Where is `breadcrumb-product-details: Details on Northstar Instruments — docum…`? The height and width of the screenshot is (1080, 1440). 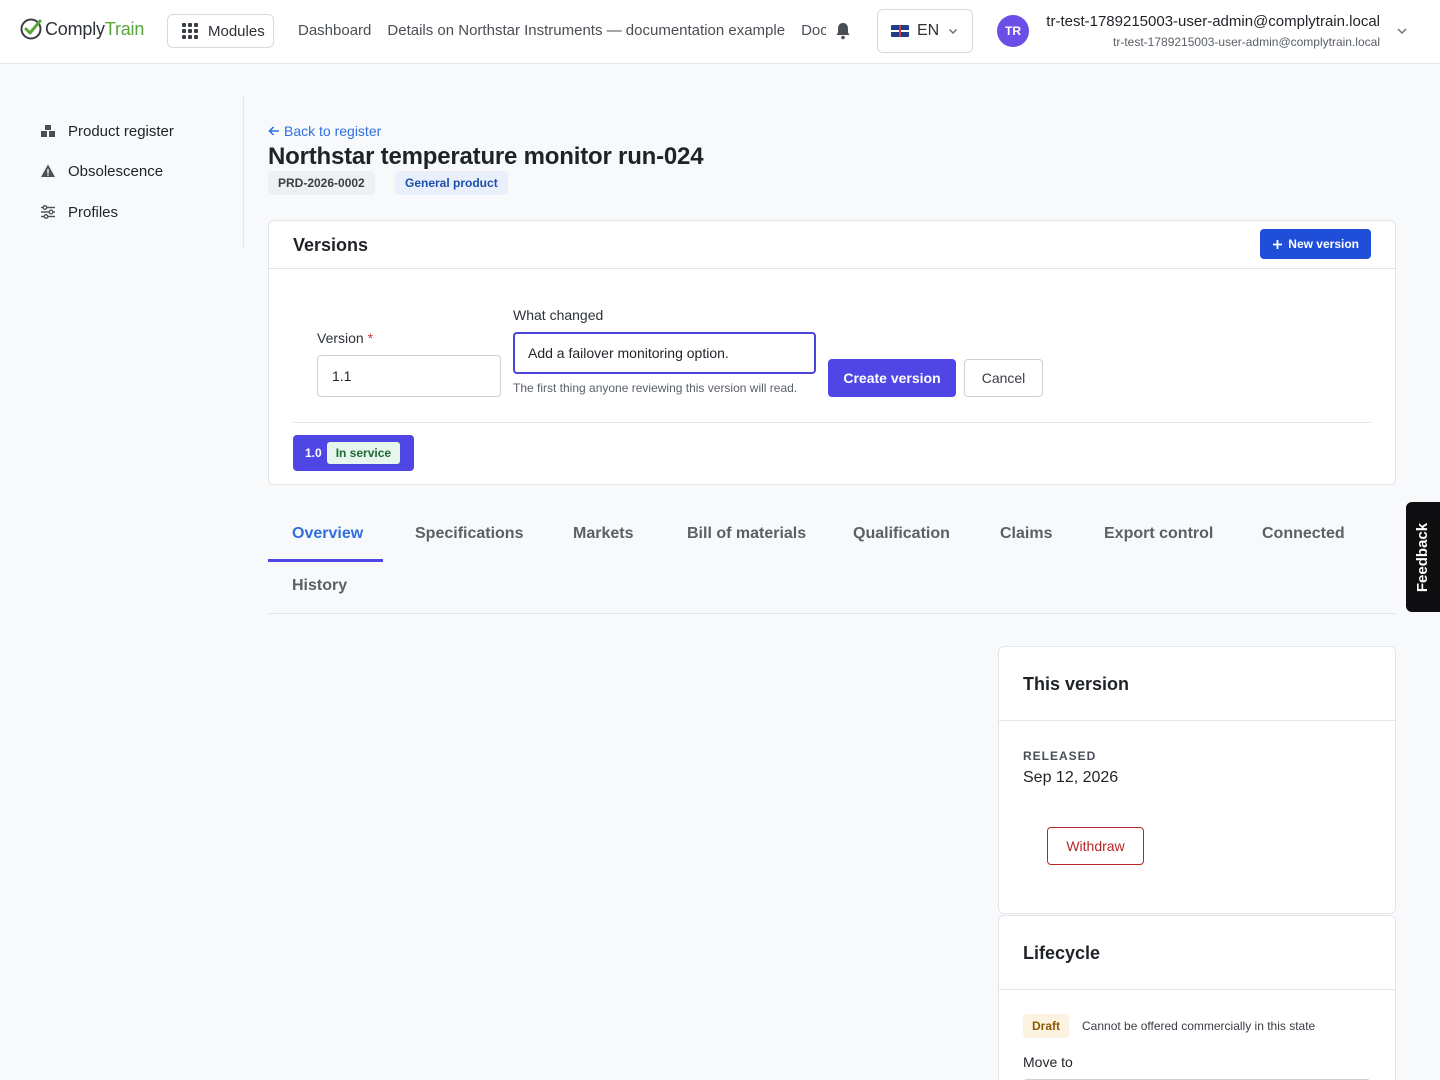
breadcrumb-product-details: Details on Northstar Instruments — docum… is located at coordinates (586, 30).